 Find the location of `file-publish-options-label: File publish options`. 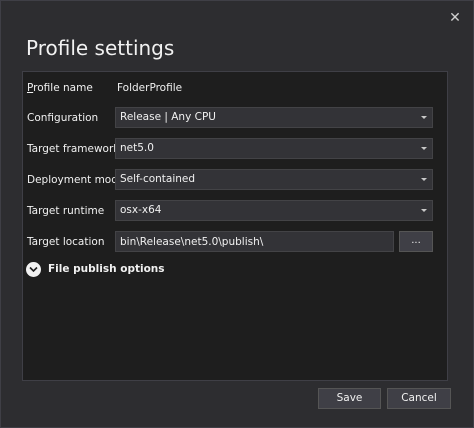

file-publish-options-label: File publish options is located at coordinates (106, 269).